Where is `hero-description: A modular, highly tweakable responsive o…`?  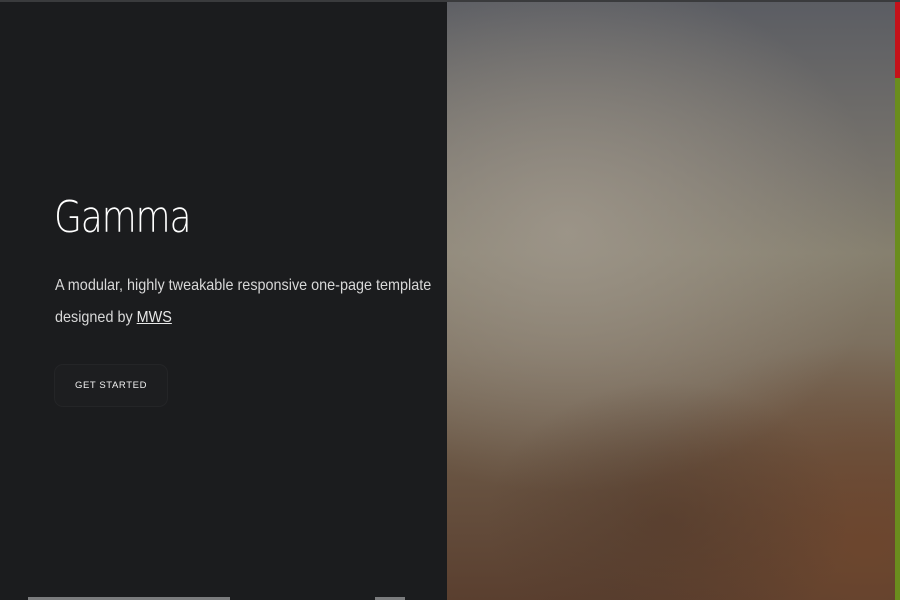 hero-description: A modular, highly tweakable responsive o… is located at coordinates (244, 302).